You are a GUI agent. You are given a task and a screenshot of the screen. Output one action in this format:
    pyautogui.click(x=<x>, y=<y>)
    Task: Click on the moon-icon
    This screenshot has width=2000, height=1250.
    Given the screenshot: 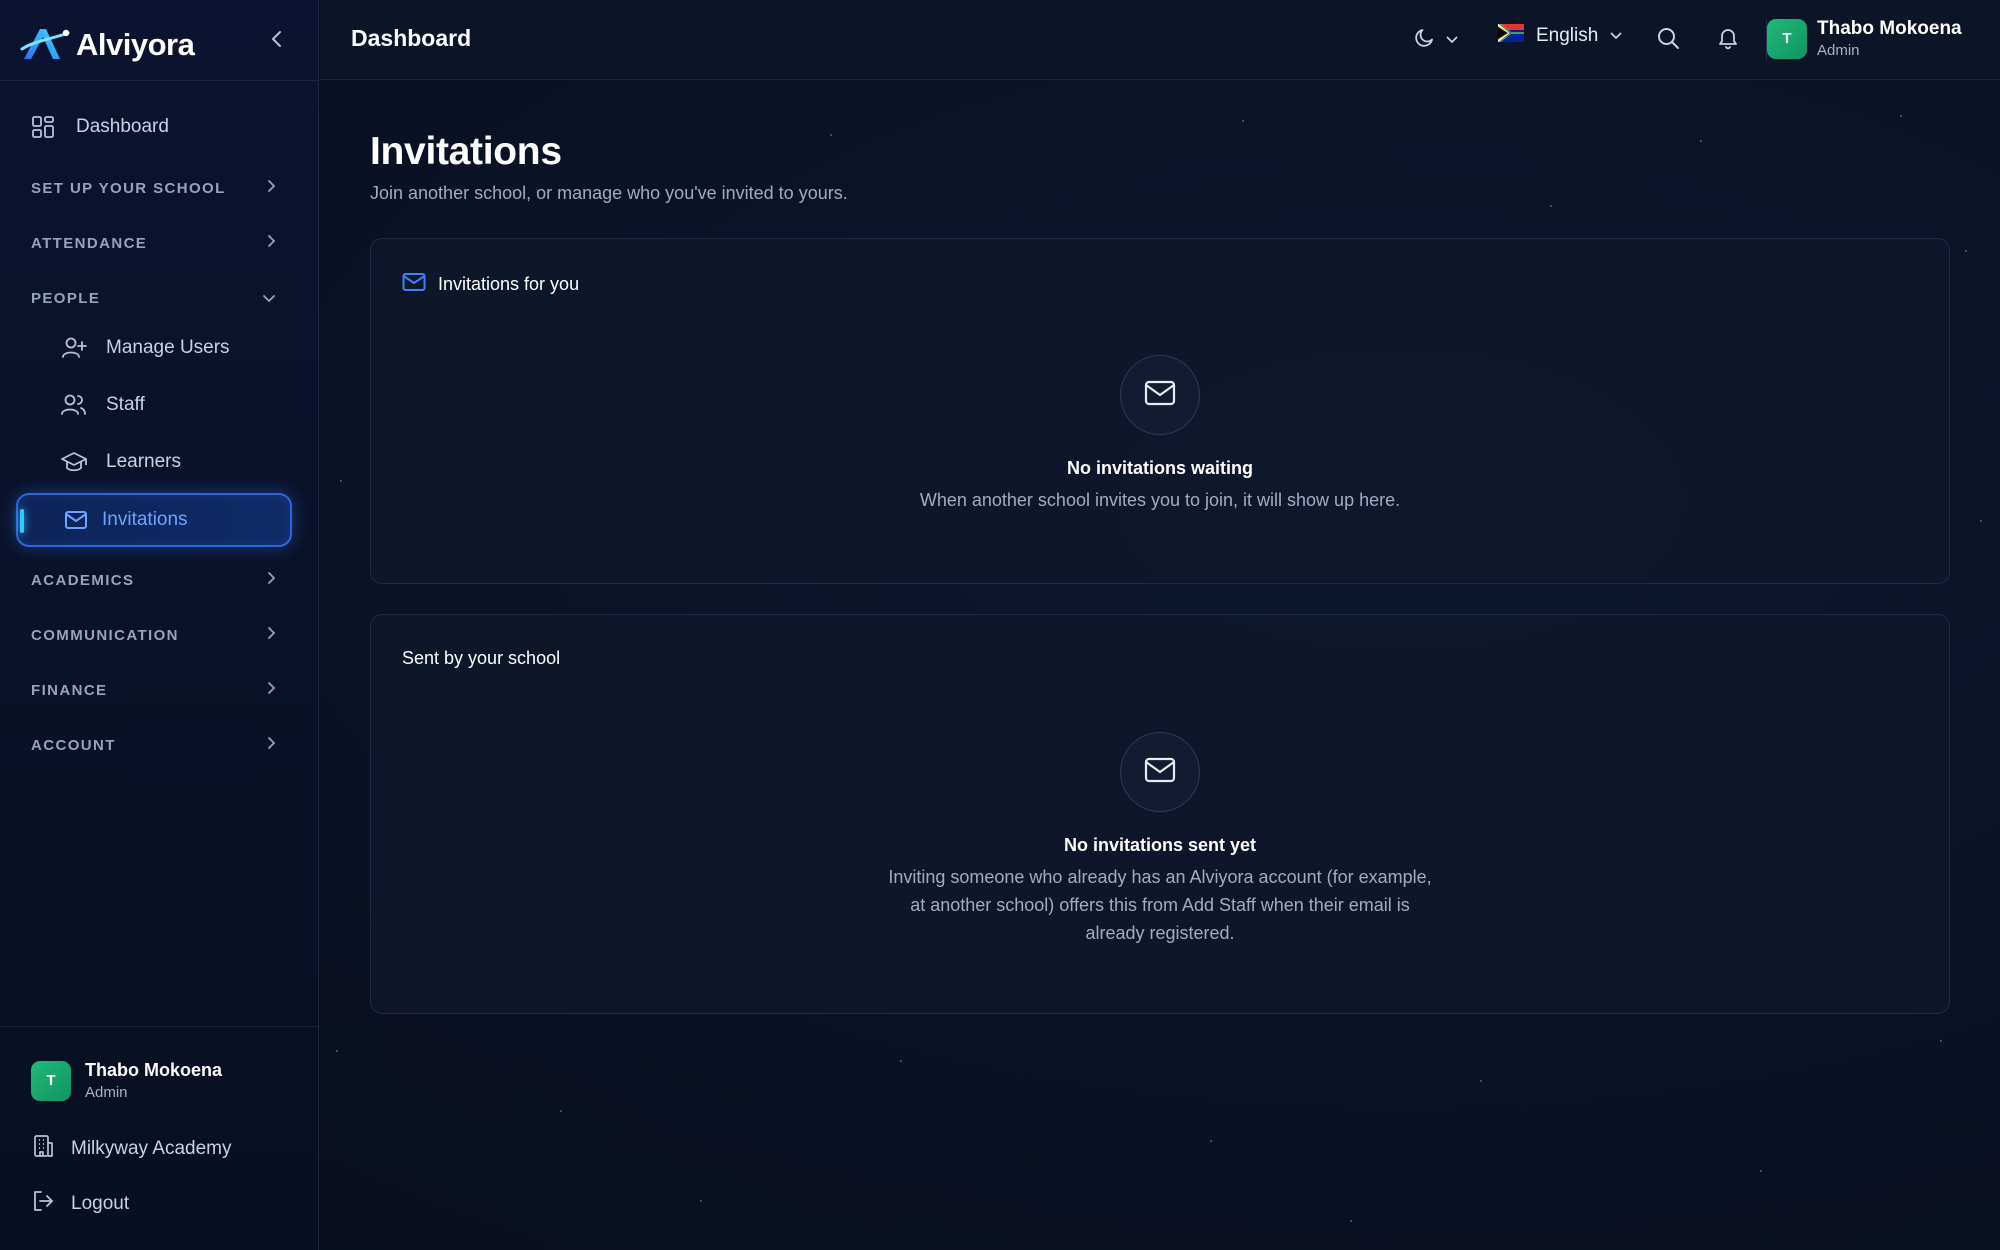 What is the action you would take?
    pyautogui.click(x=1425, y=39)
    